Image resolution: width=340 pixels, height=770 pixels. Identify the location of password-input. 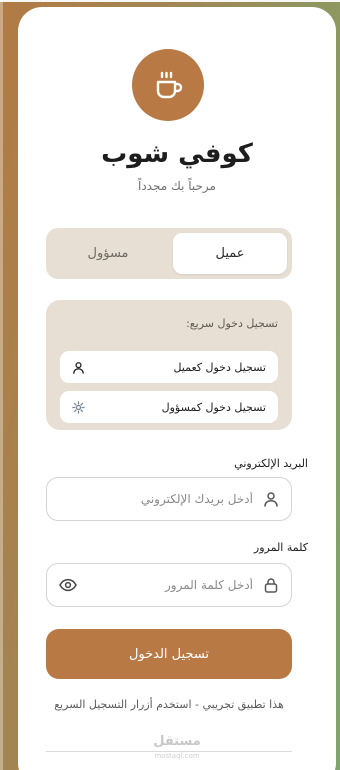
(168, 585).